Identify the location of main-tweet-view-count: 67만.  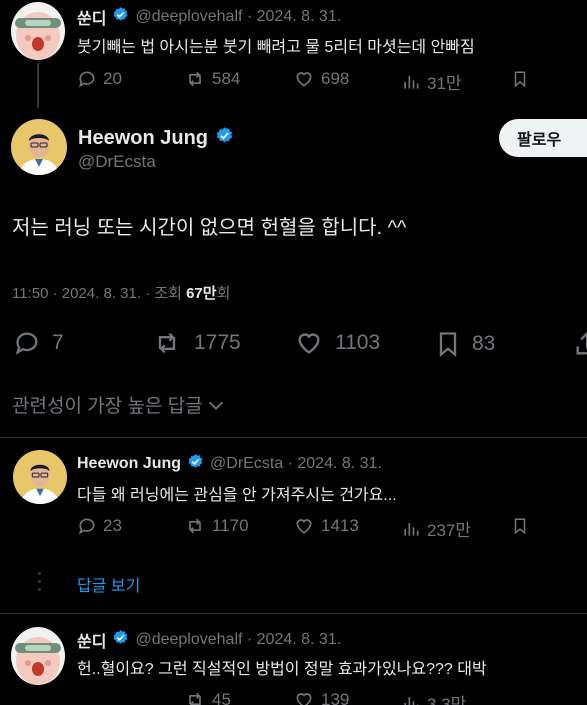
(201, 293).